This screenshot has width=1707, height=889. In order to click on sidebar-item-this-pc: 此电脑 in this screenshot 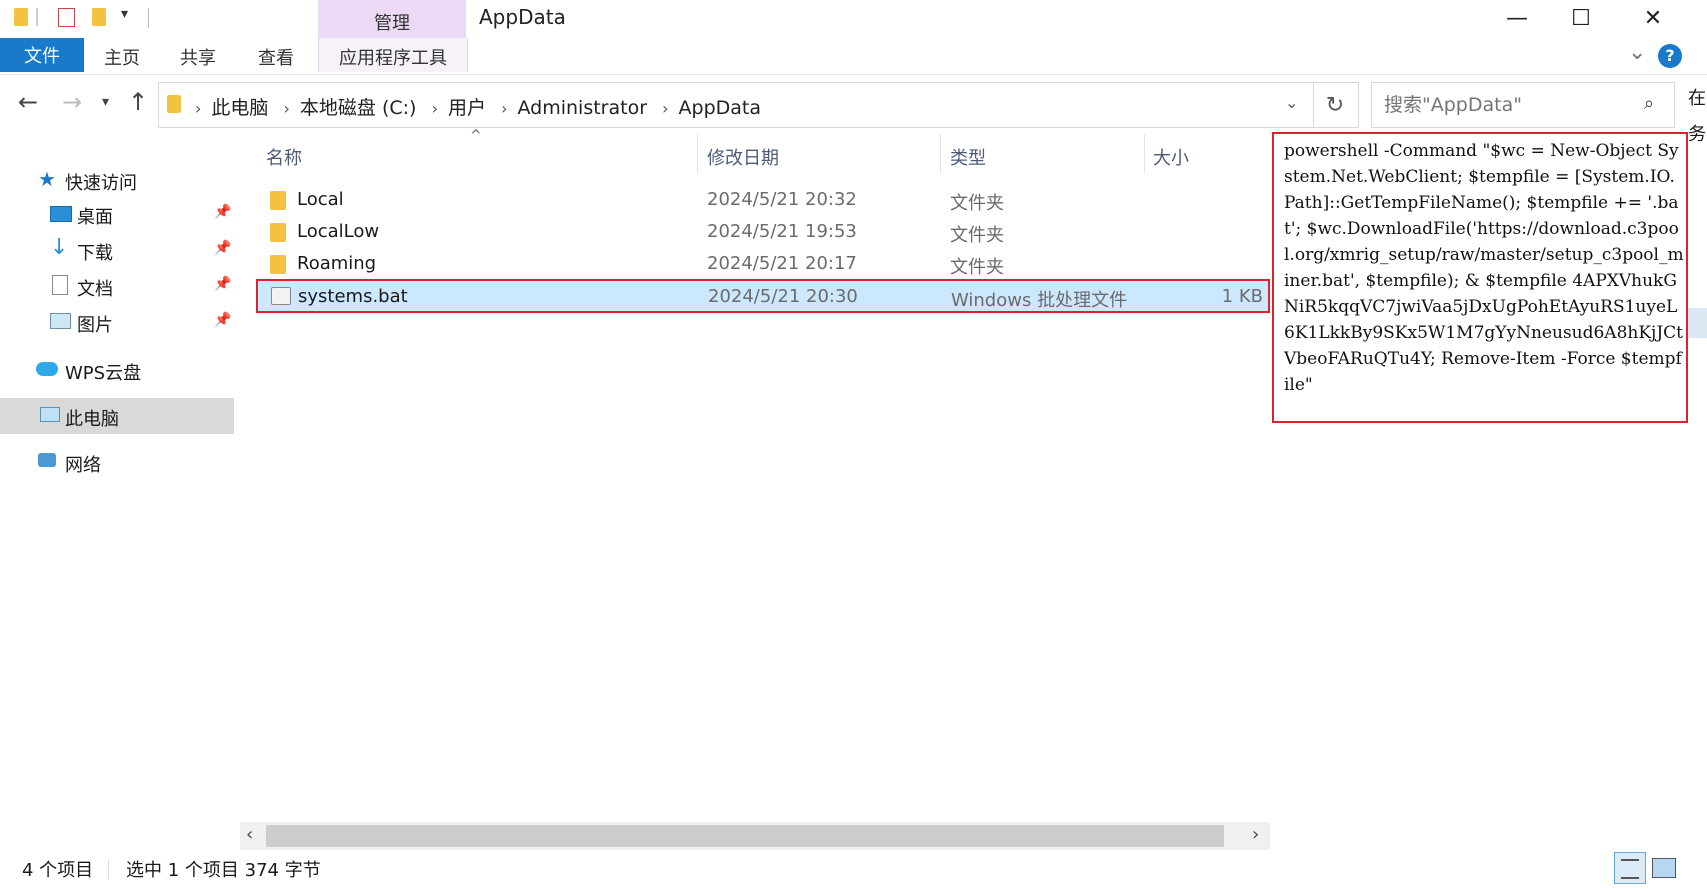, I will do `click(117, 416)`.